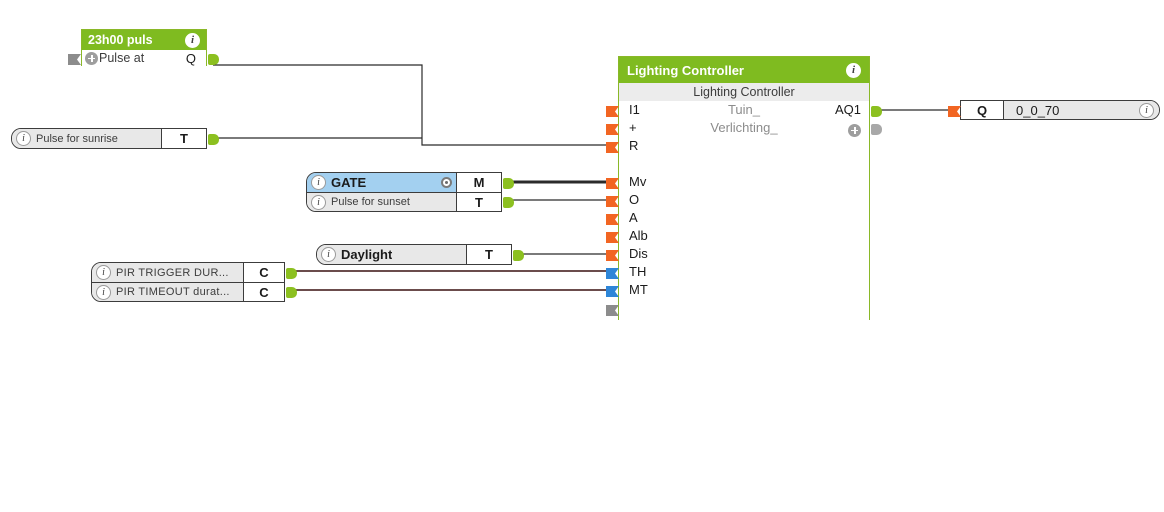  I want to click on input-label-alb: Alb, so click(638, 235).